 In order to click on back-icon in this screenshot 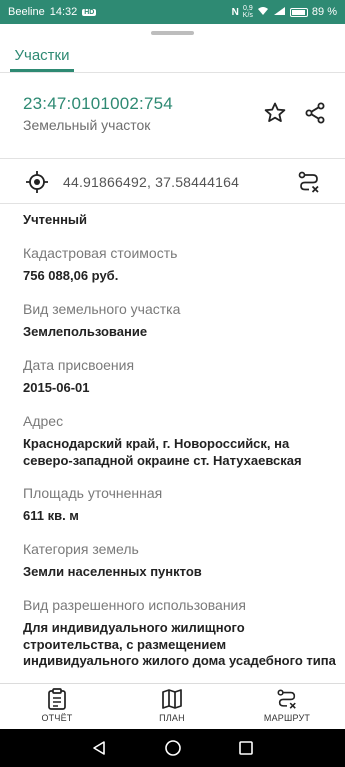, I will do `click(99, 748)`.